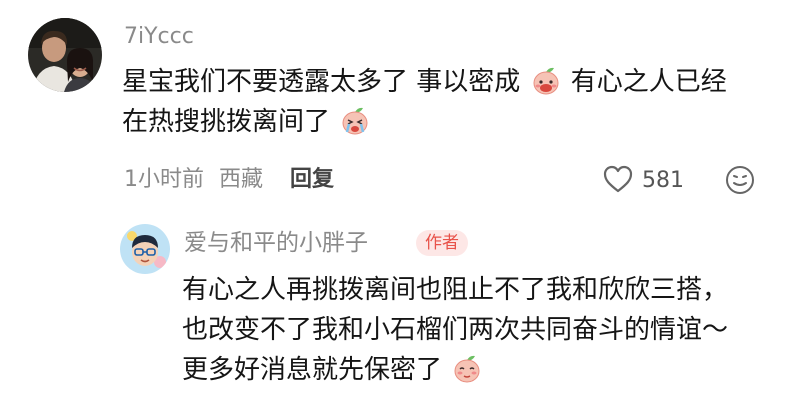 The width and height of the screenshot is (800, 412). What do you see at coordinates (321, 82) in the screenshot?
I see `comment-text-segment: 星宝我们不要透露太多了 事以密成` at bounding box center [321, 82].